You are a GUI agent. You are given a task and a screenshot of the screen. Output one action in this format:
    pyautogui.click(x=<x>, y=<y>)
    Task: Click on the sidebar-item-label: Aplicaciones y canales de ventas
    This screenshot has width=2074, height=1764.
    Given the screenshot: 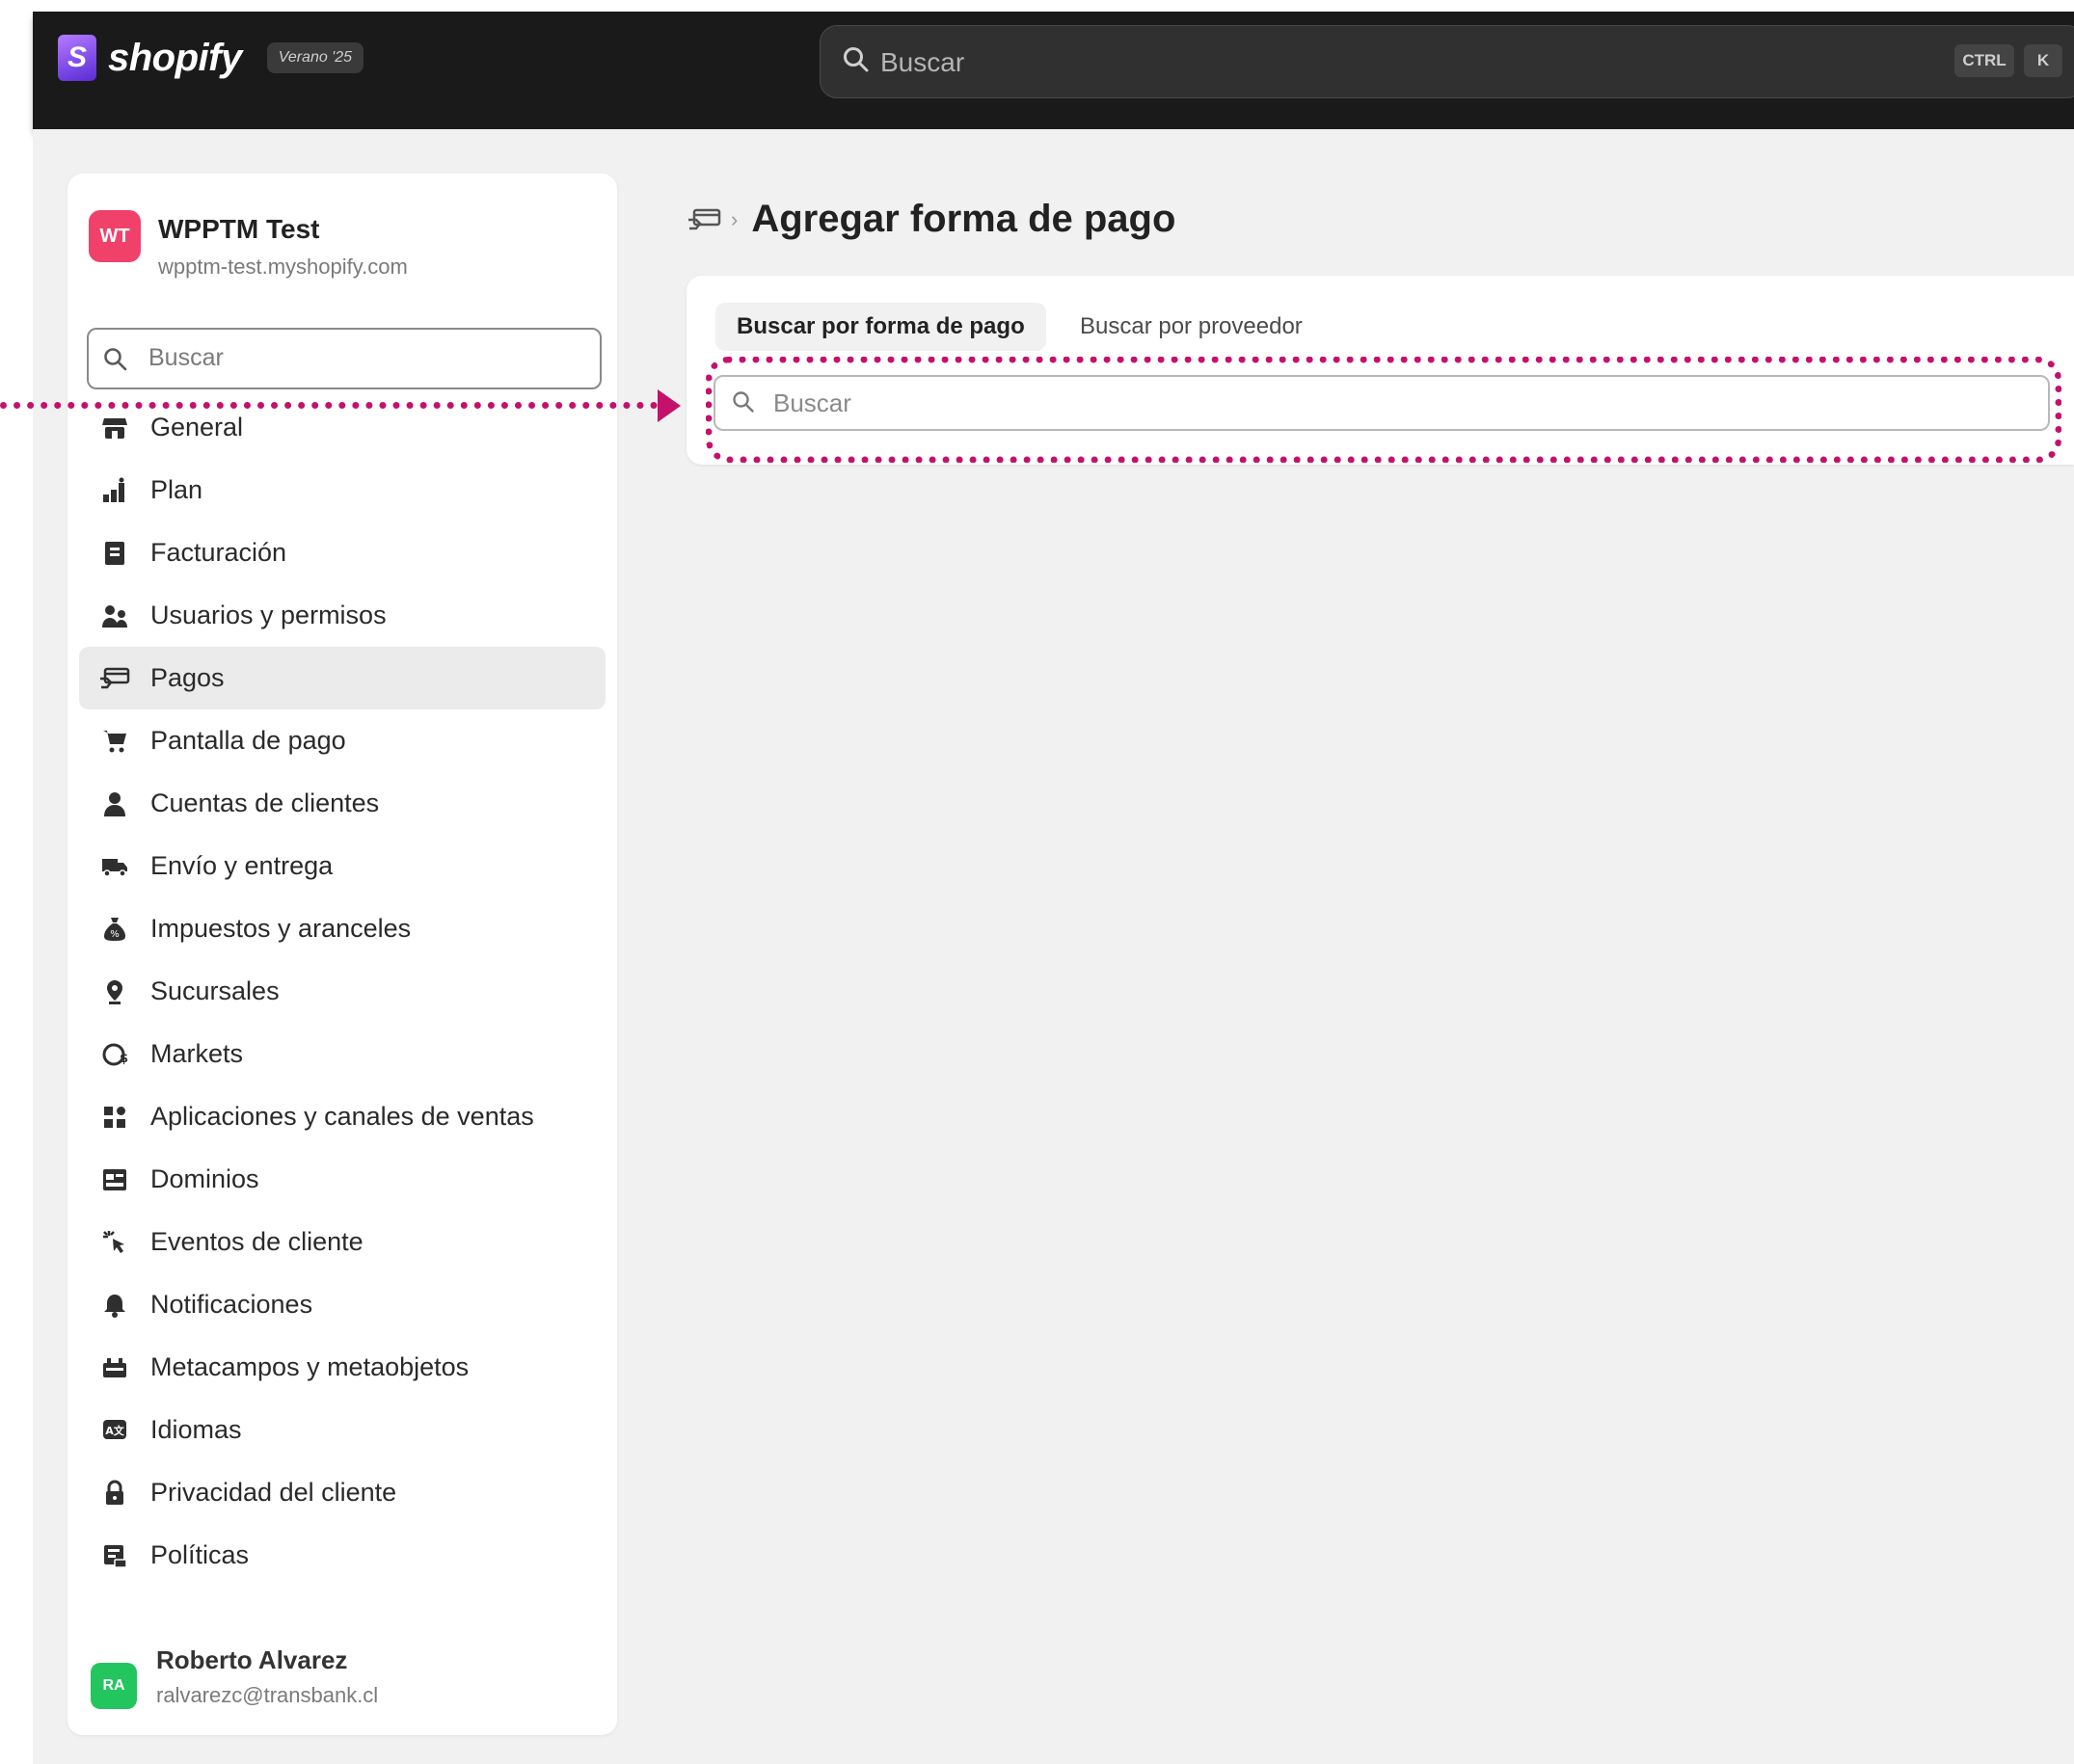 What is the action you would take?
    pyautogui.click(x=342, y=1116)
    